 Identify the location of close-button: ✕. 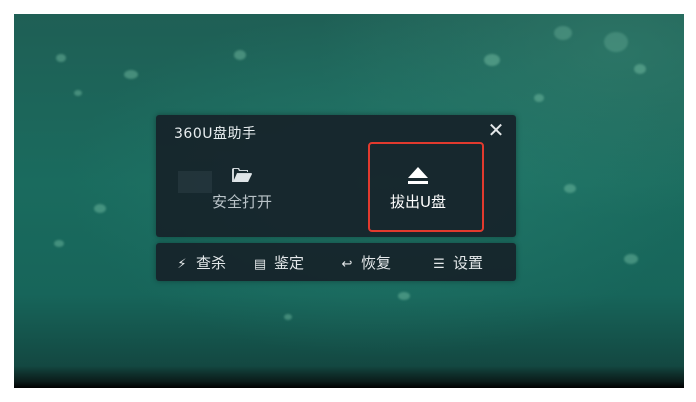
(496, 130).